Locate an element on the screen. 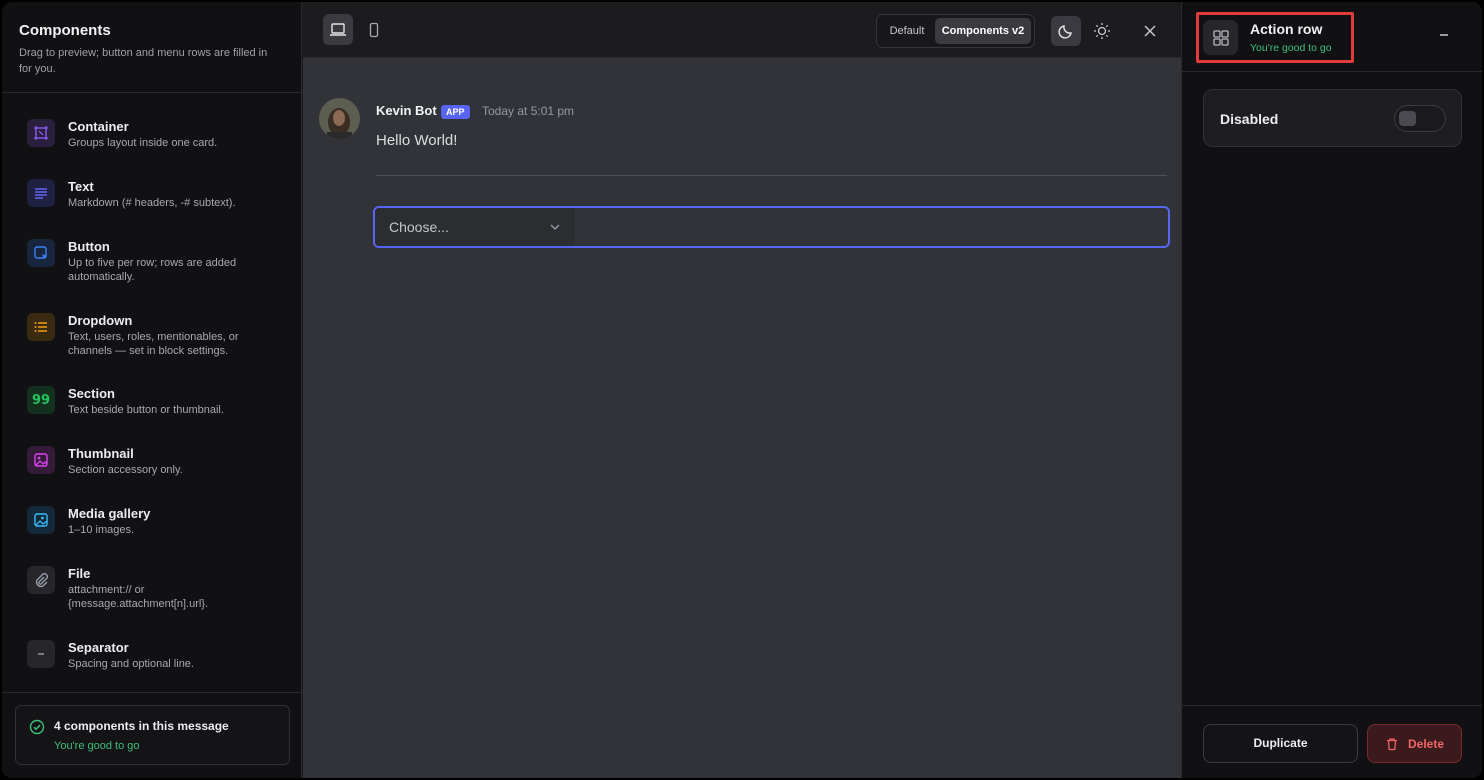  quote-icon: 99 is located at coordinates (41, 400).